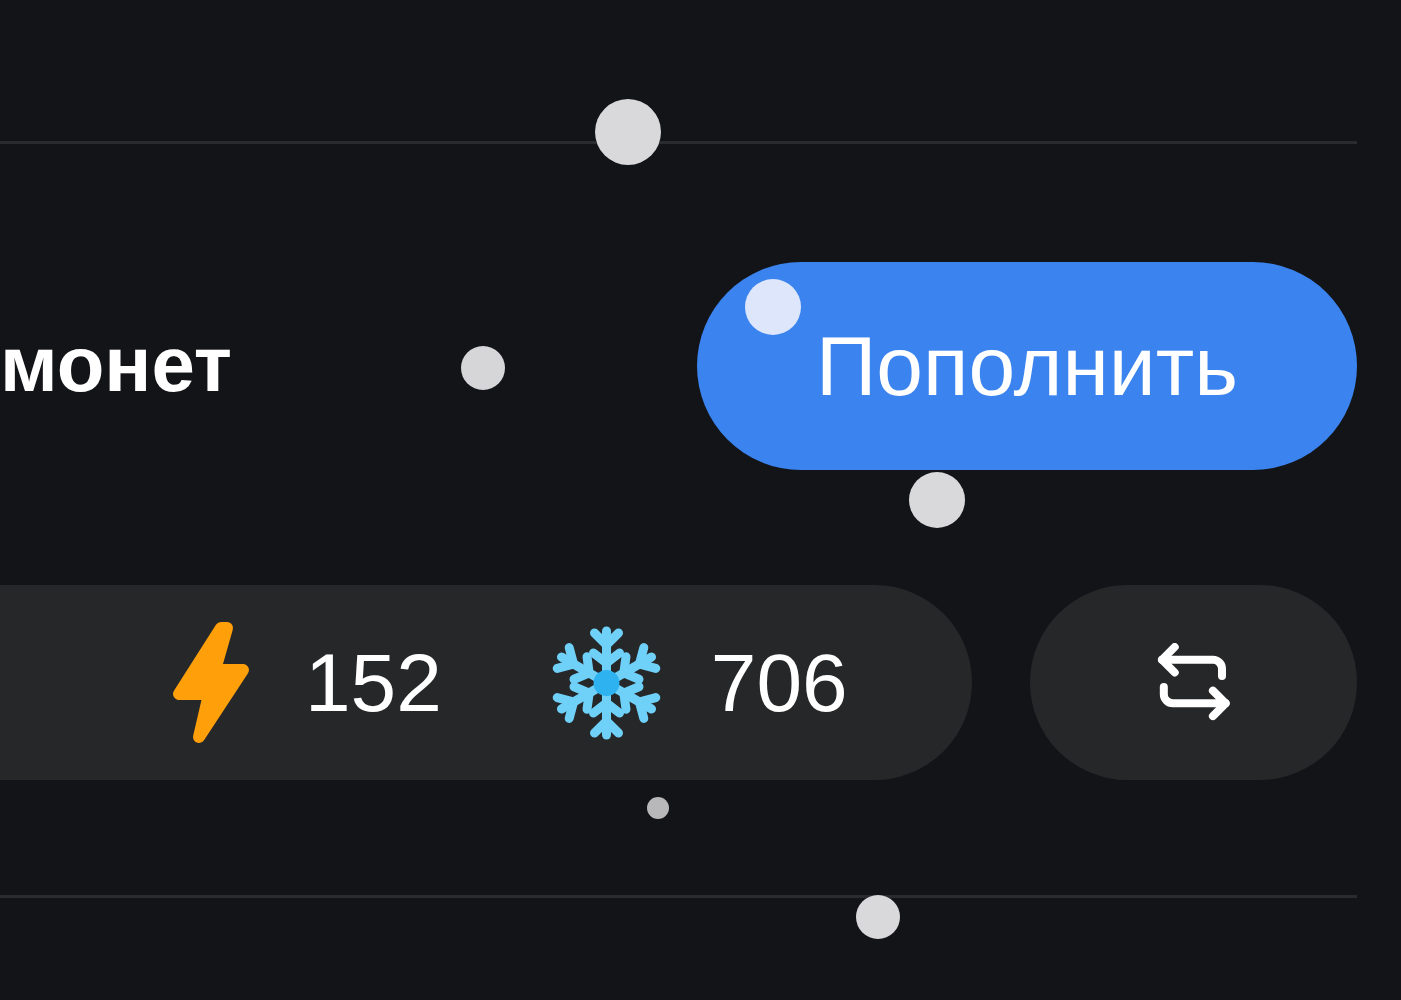 The width and height of the screenshot is (1401, 1000). What do you see at coordinates (1193, 682) in the screenshot?
I see `swap-arrows-icon` at bounding box center [1193, 682].